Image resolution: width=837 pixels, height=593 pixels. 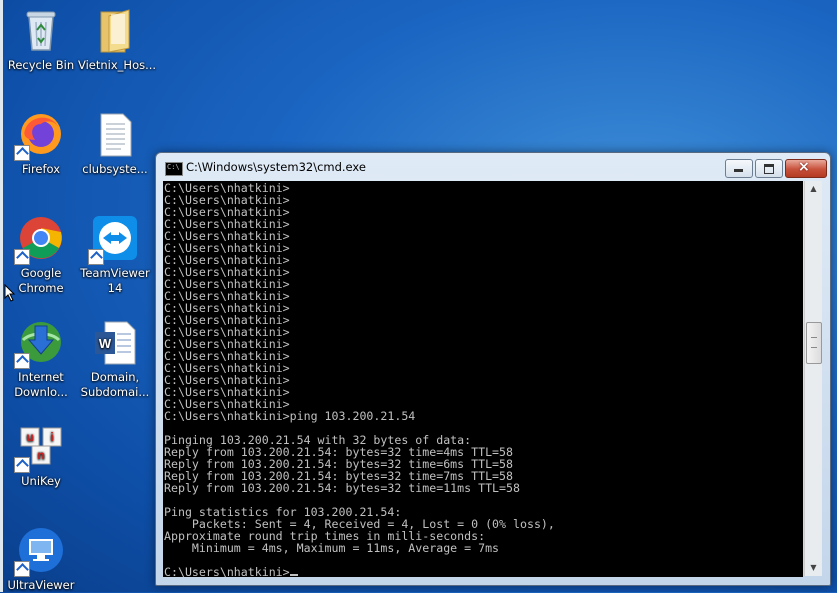 What do you see at coordinates (41, 65) in the screenshot?
I see `desktop-icon-label: Recycle Bin` at bounding box center [41, 65].